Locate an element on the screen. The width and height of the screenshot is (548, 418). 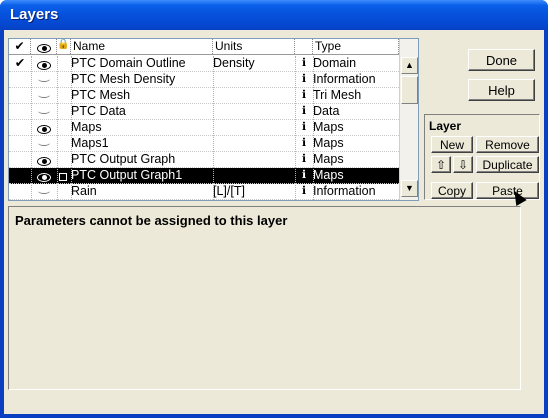
title-bar: Layers is located at coordinates (274, 15).